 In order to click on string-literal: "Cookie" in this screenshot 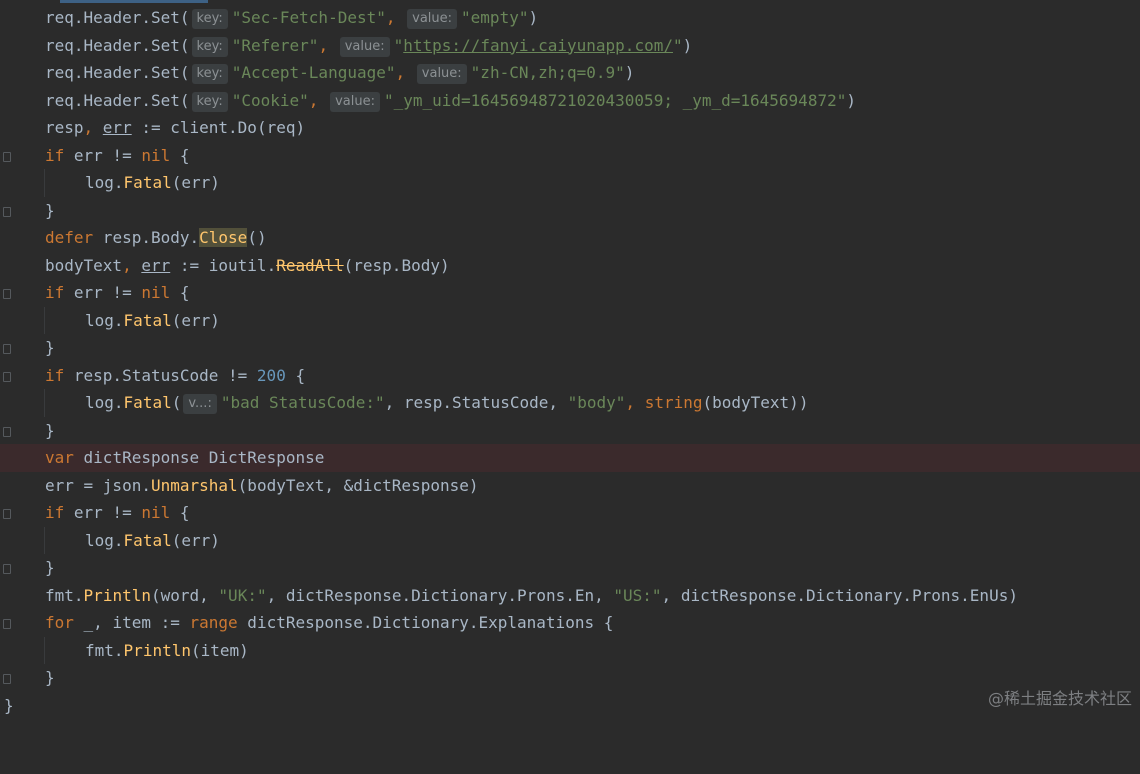, I will do `click(270, 100)`.